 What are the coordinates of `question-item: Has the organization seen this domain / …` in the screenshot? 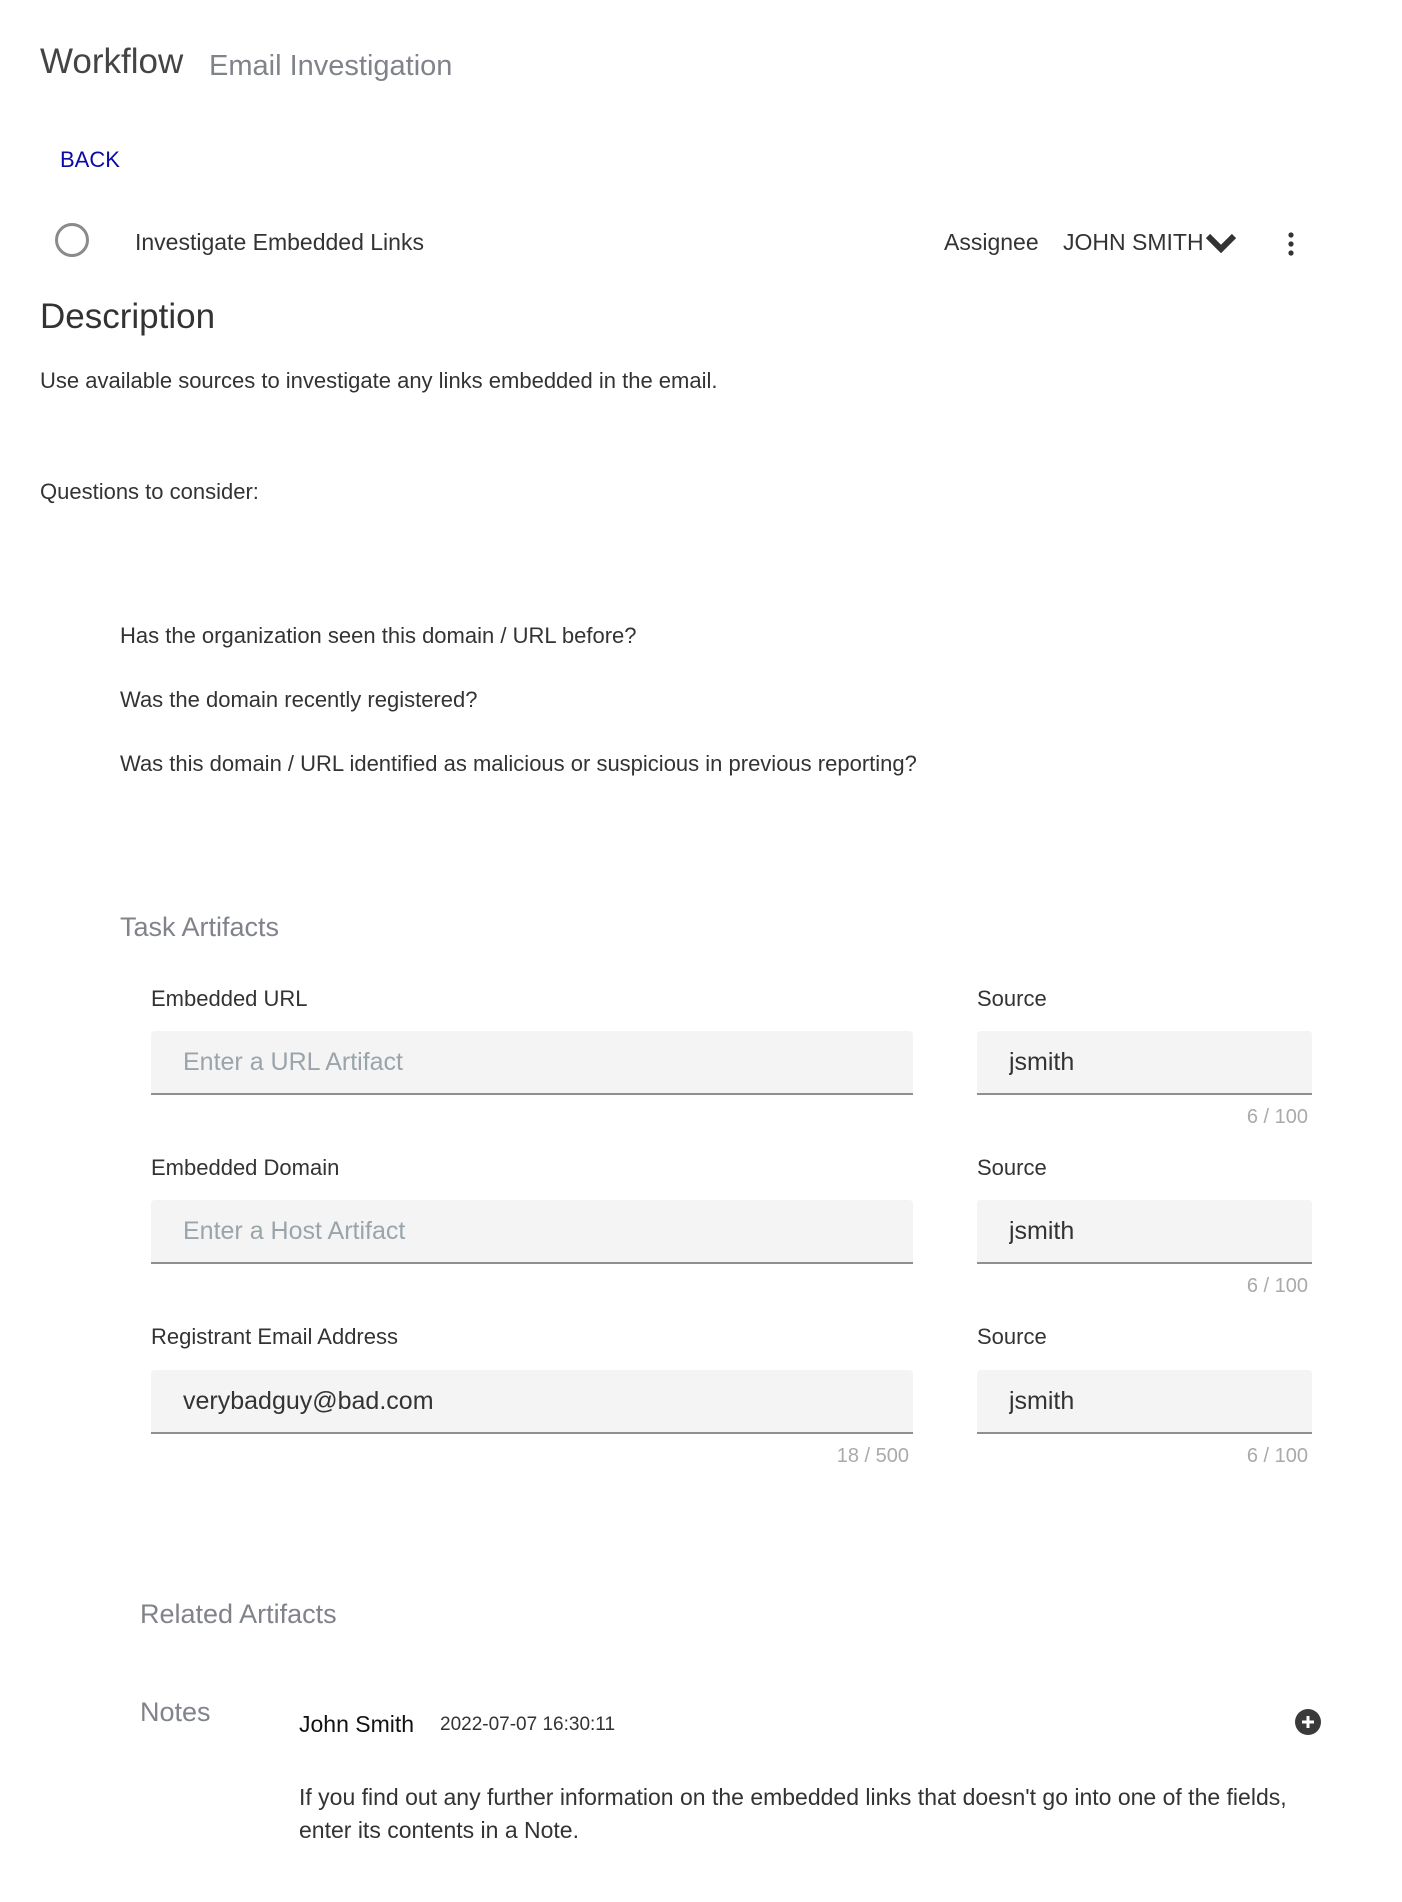 It's located at (378, 635).